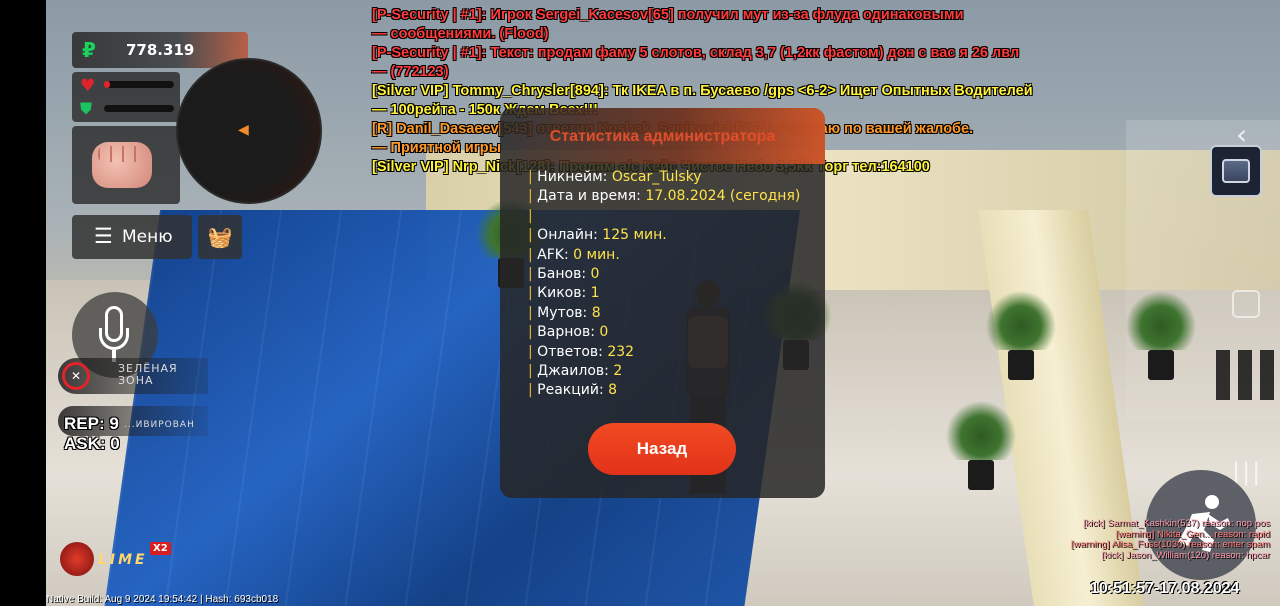  What do you see at coordinates (618, 371) in the screenshot?
I see `stat-value: 2` at bounding box center [618, 371].